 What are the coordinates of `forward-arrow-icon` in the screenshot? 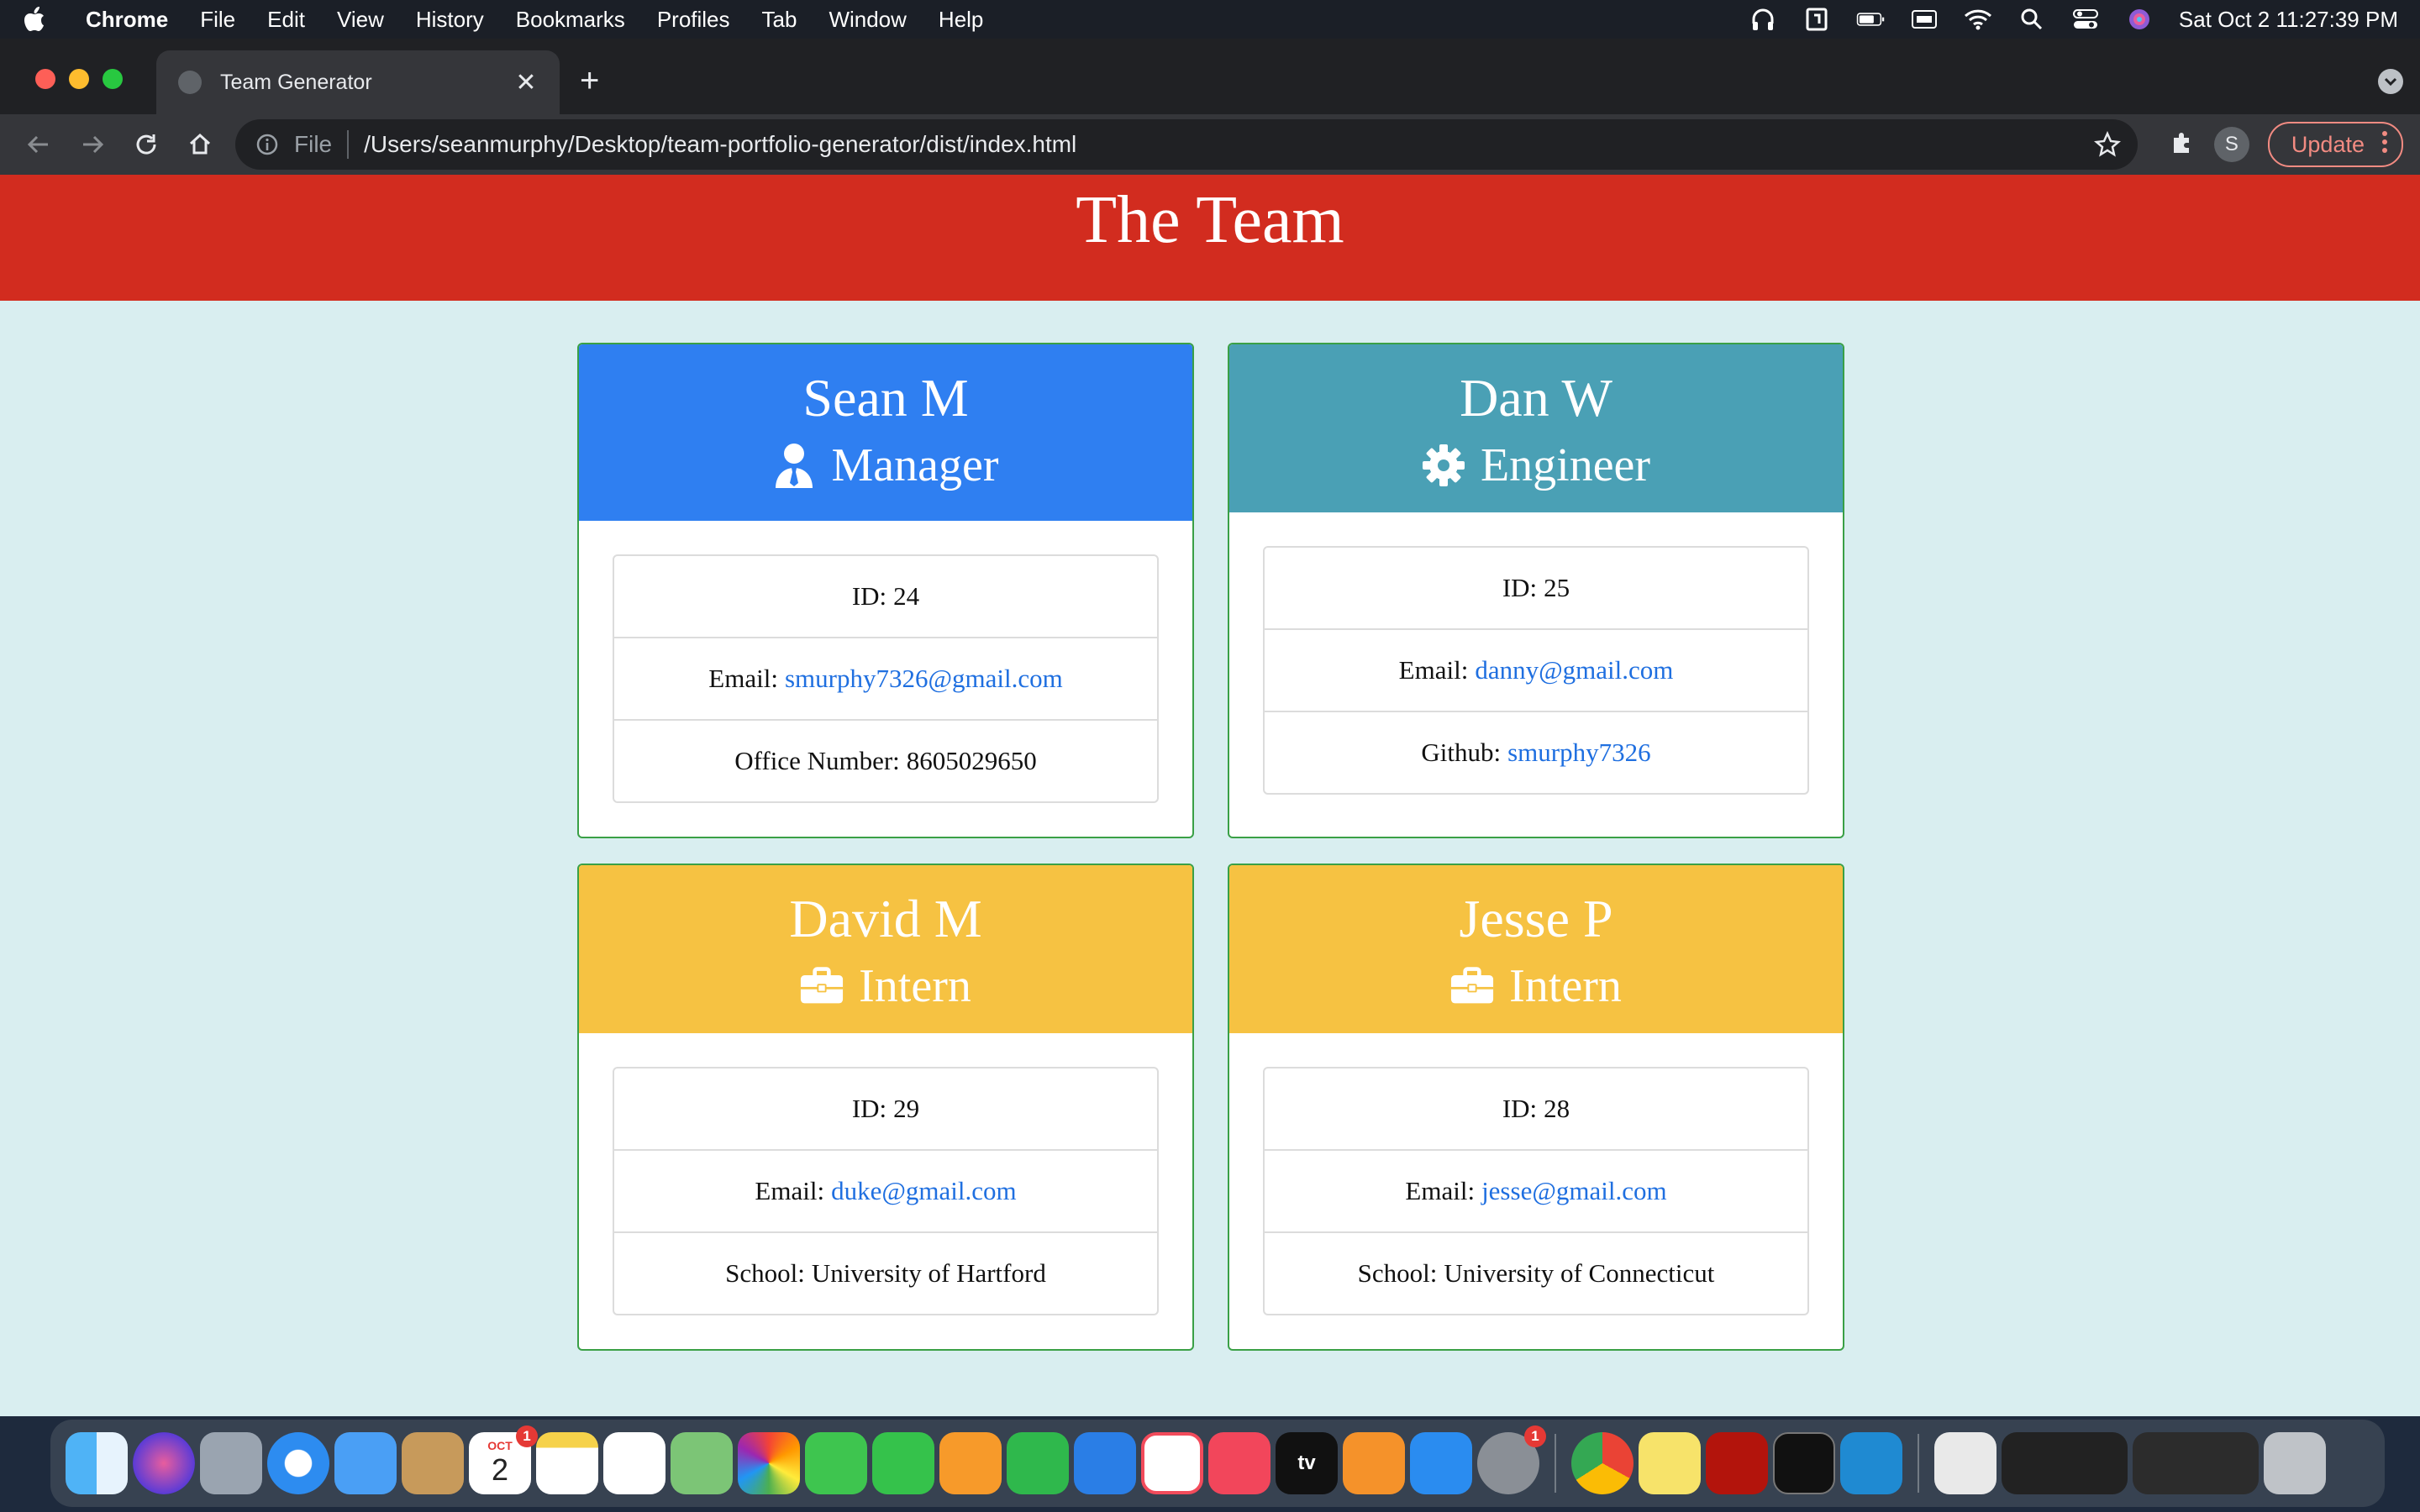 It's located at (92, 144).